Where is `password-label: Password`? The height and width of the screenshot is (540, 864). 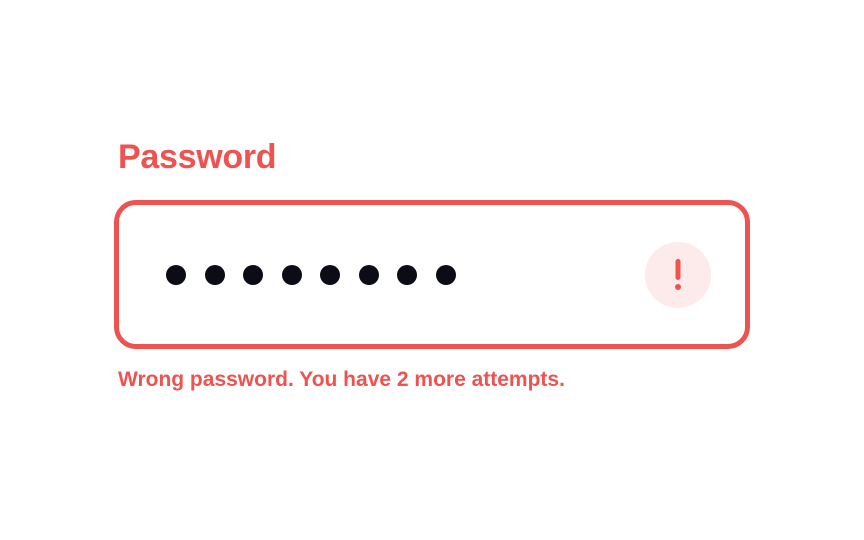 password-label: Password is located at coordinates (197, 157).